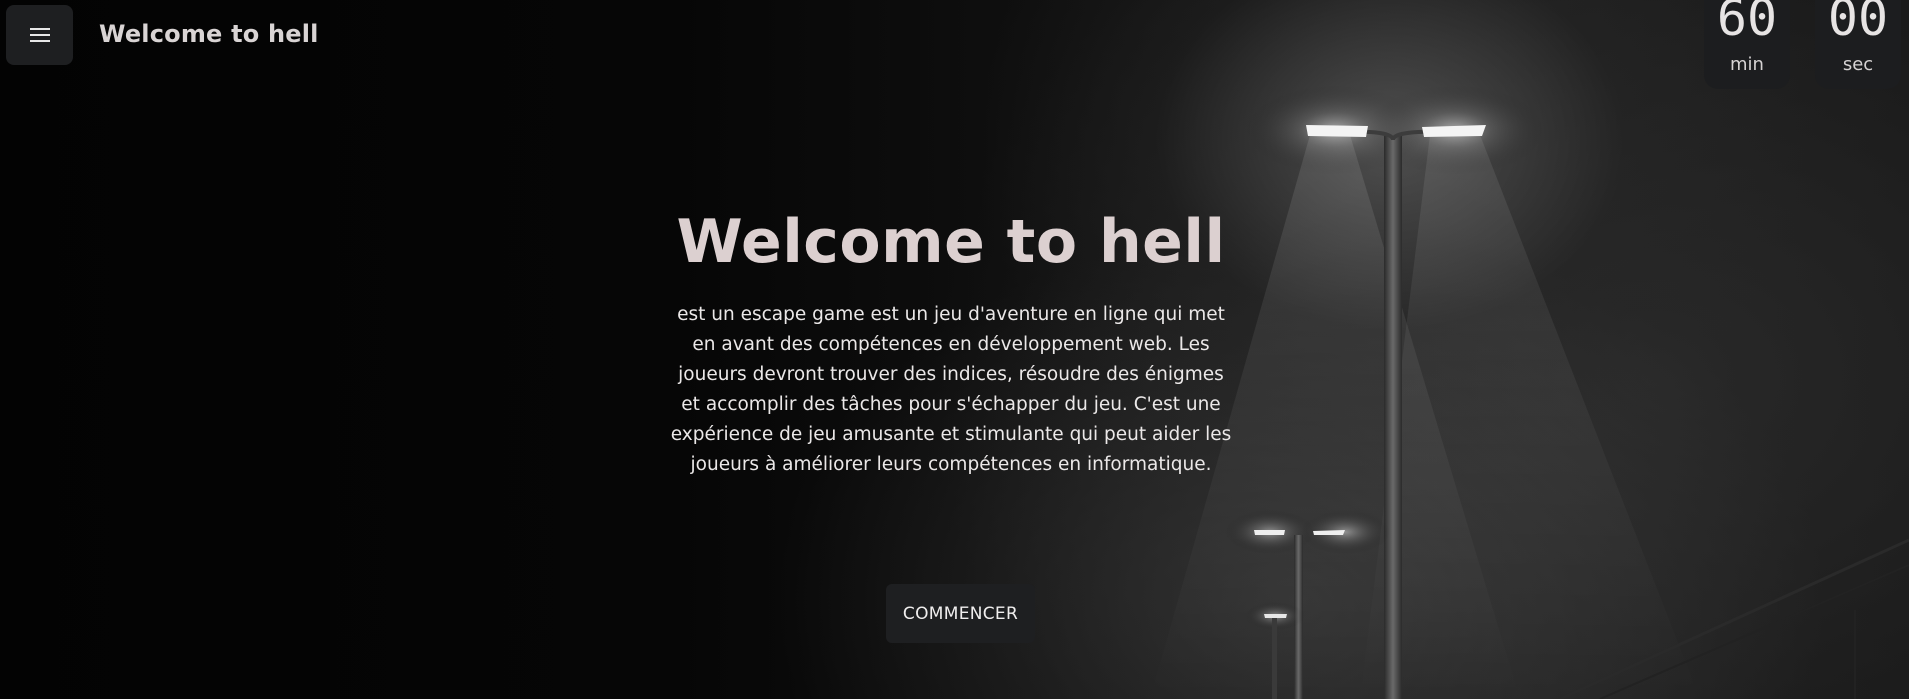 The image size is (1909, 699). What do you see at coordinates (1858, 64) in the screenshot?
I see `timer-seconds-unit: sec` at bounding box center [1858, 64].